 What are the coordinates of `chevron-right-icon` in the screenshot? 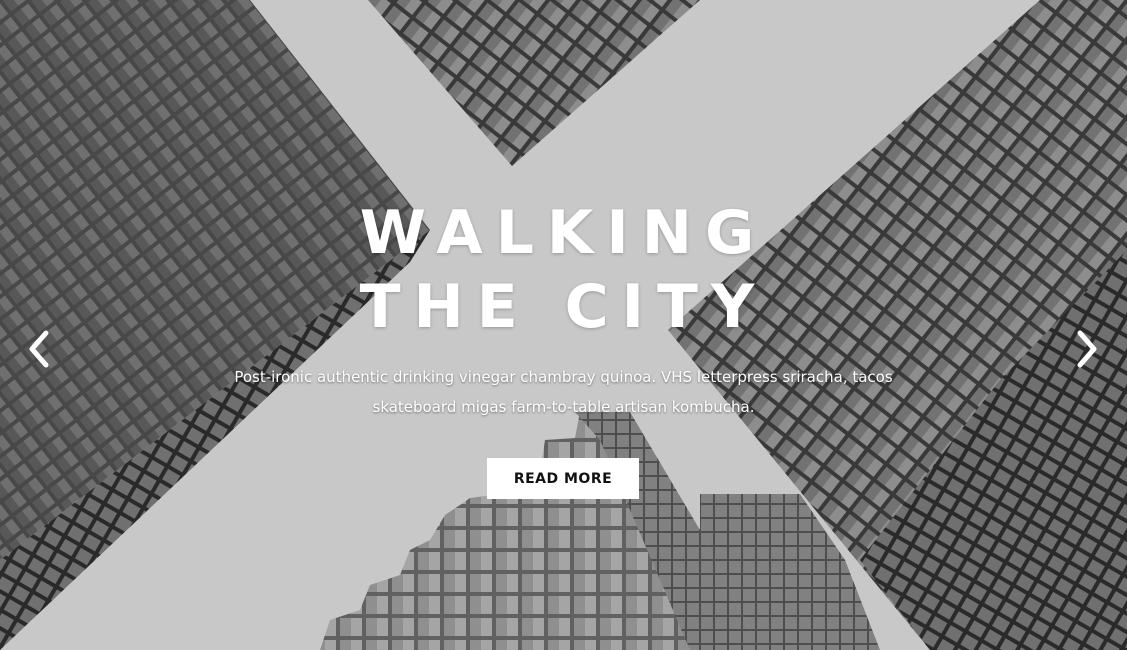 It's located at (1087, 349).